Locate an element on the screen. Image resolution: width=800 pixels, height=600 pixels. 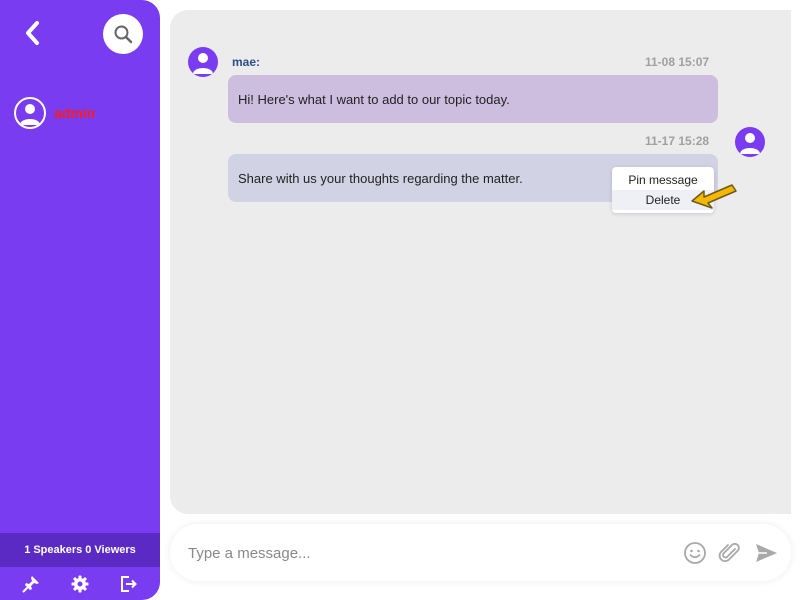
send-icon is located at coordinates (766, 553).